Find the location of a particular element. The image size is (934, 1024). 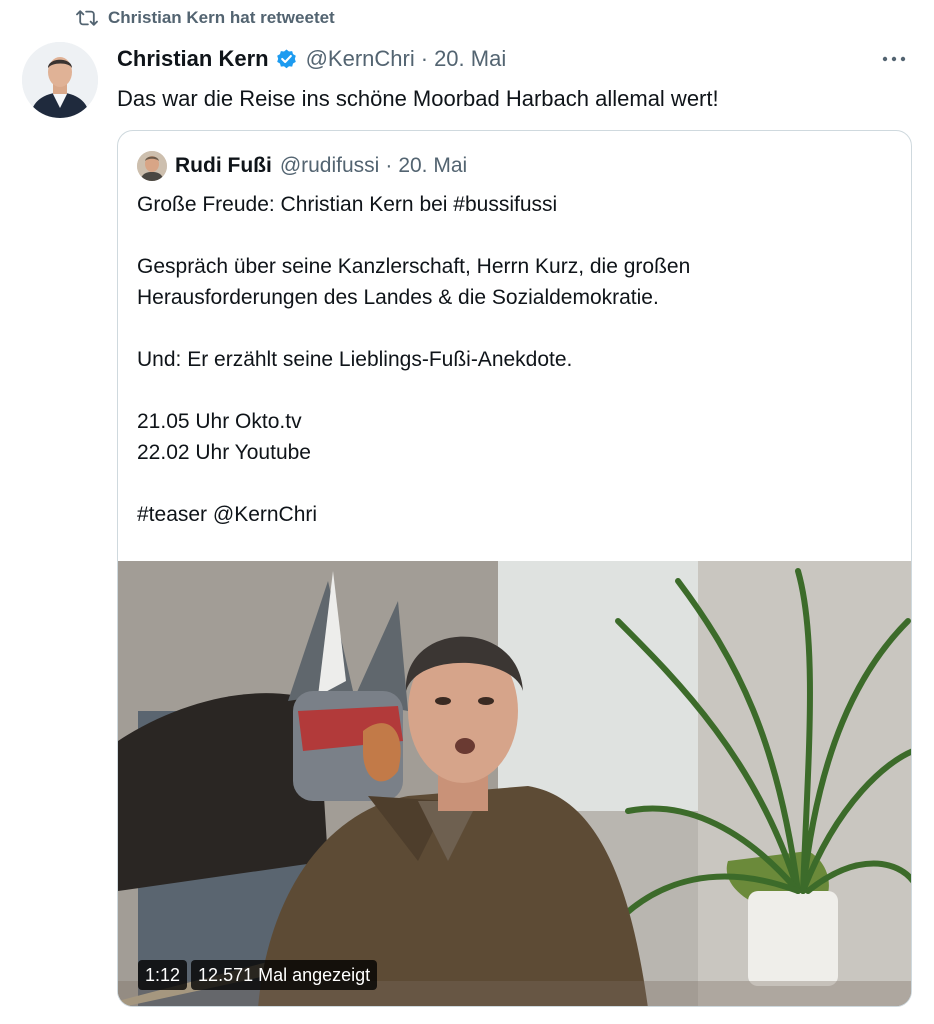

more-icon is located at coordinates (894, 59).